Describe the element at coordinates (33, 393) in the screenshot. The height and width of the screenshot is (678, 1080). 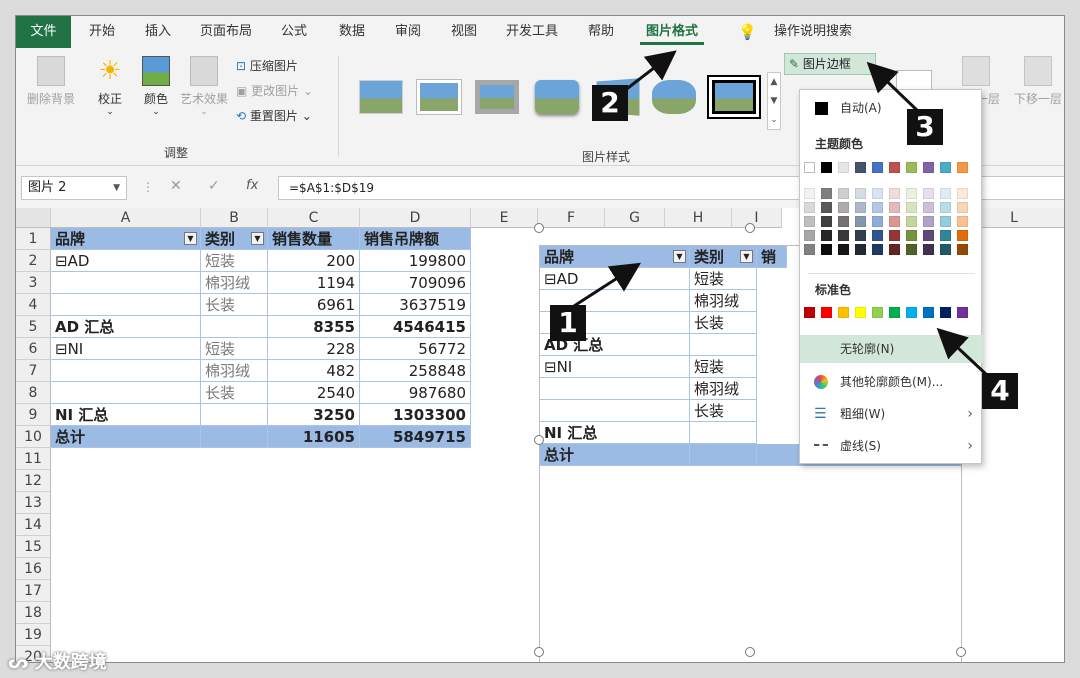
I see `row-header: 8` at that location.